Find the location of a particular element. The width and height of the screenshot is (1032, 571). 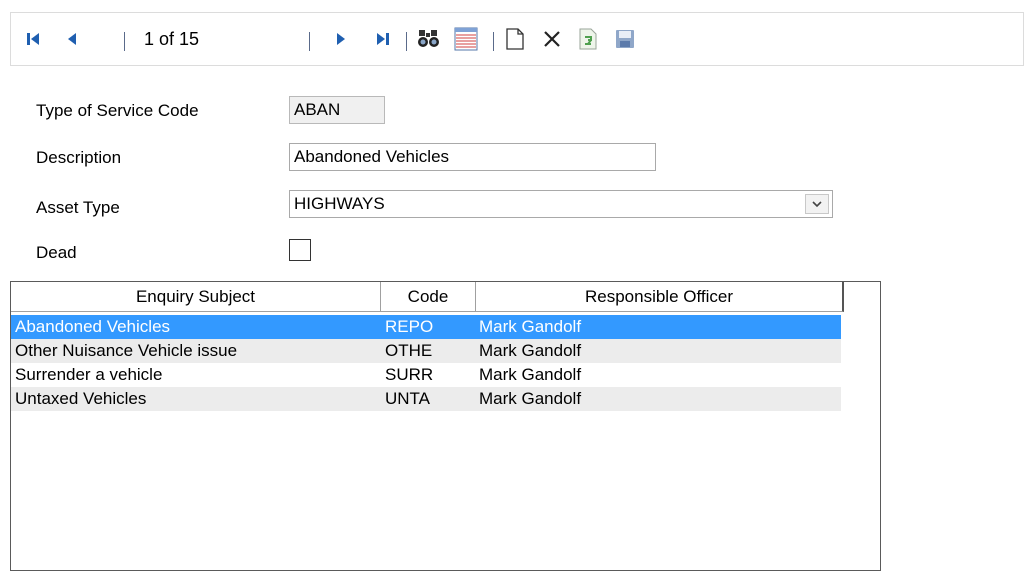

table-row: Untaxed Vehicles UNTA Mark Gandolf is located at coordinates (426, 399).